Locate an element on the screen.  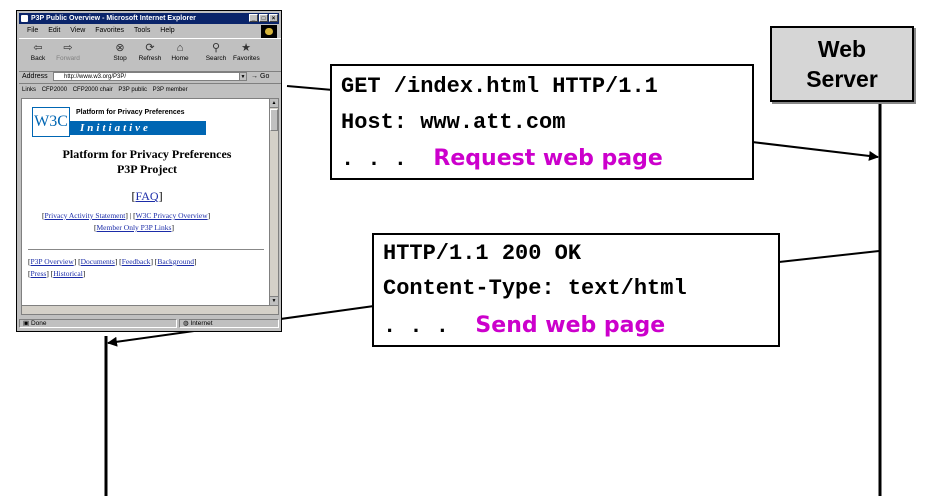
page-links-row2: [Member Only P3P Links] is located at coordinates (134, 227).